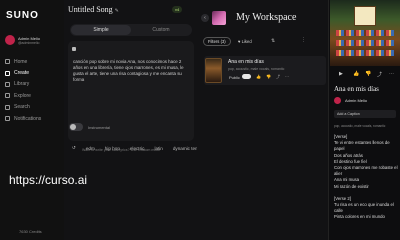  Describe the element at coordinates (22, 73) in the screenshot. I see `sidebar-item-label: Create` at that location.